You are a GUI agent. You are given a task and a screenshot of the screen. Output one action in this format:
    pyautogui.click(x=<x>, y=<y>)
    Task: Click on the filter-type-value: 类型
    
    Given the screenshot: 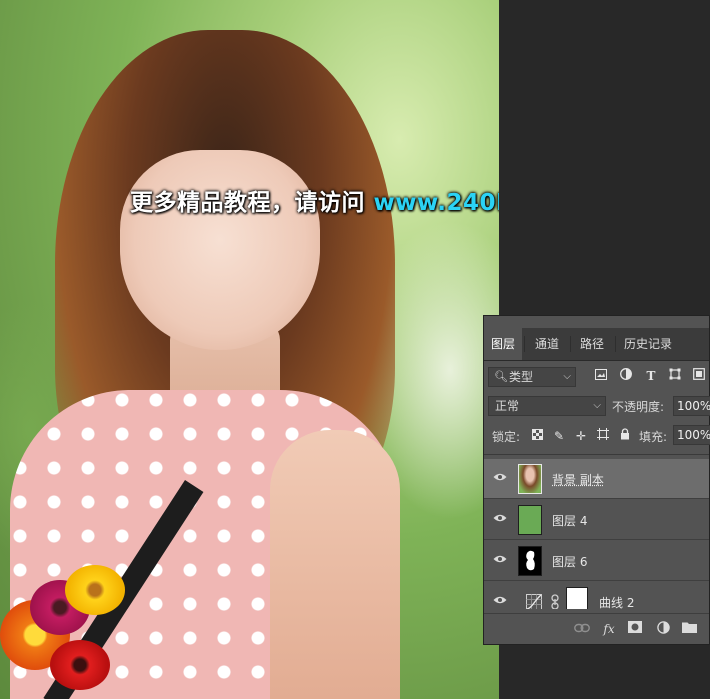 What is the action you would take?
    pyautogui.click(x=521, y=377)
    